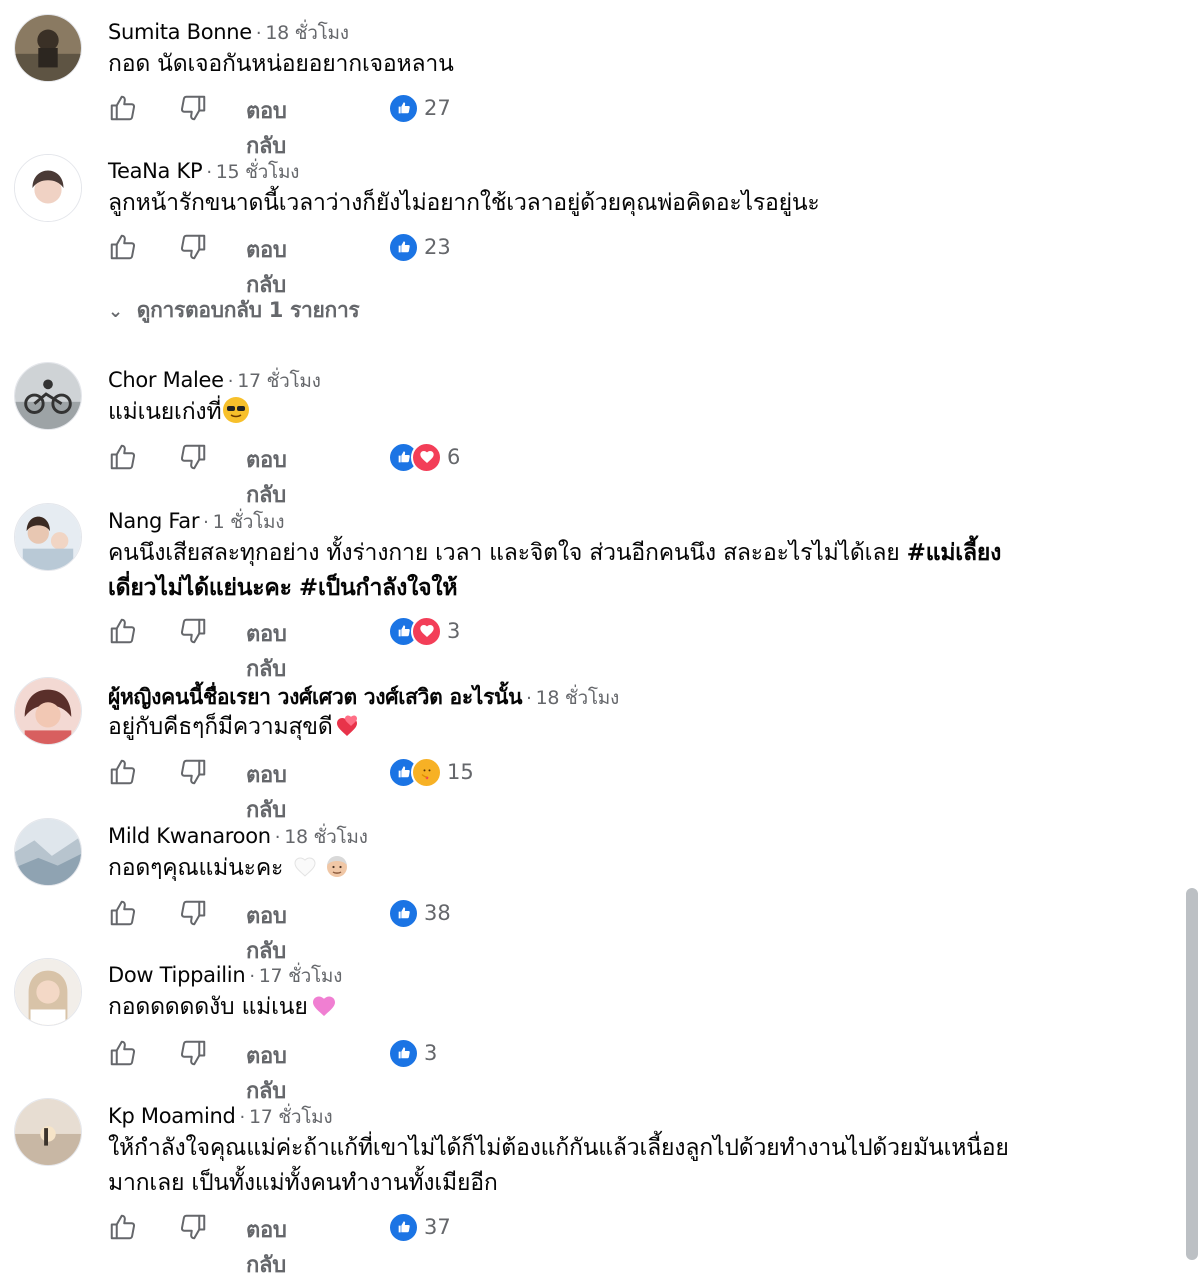 This screenshot has height=1282, width=1200. Describe the element at coordinates (249, 522) in the screenshot. I see `comment-time: 1 ชั่วโมง` at that location.